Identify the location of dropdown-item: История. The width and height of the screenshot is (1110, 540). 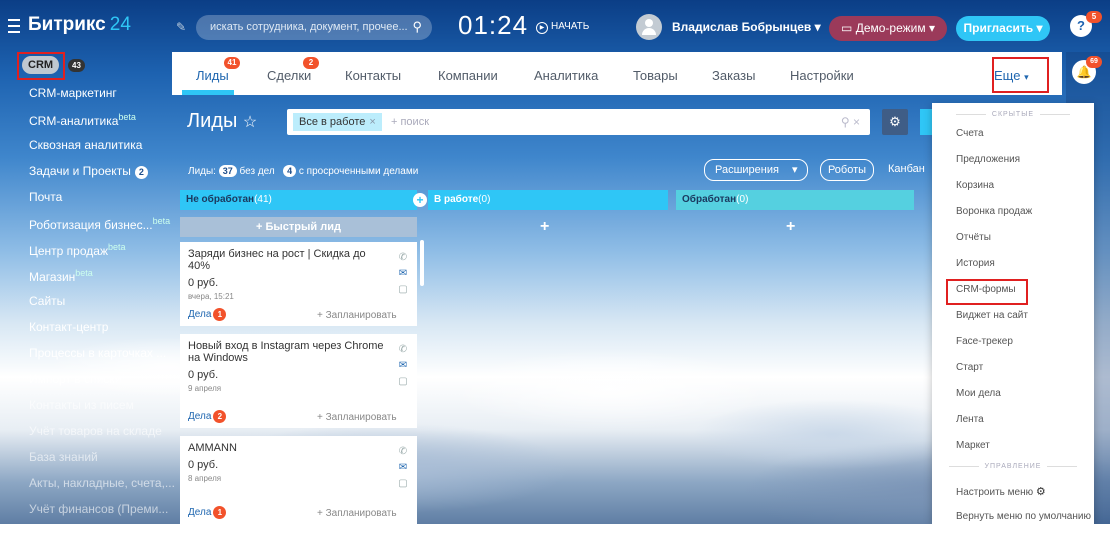
(975, 263).